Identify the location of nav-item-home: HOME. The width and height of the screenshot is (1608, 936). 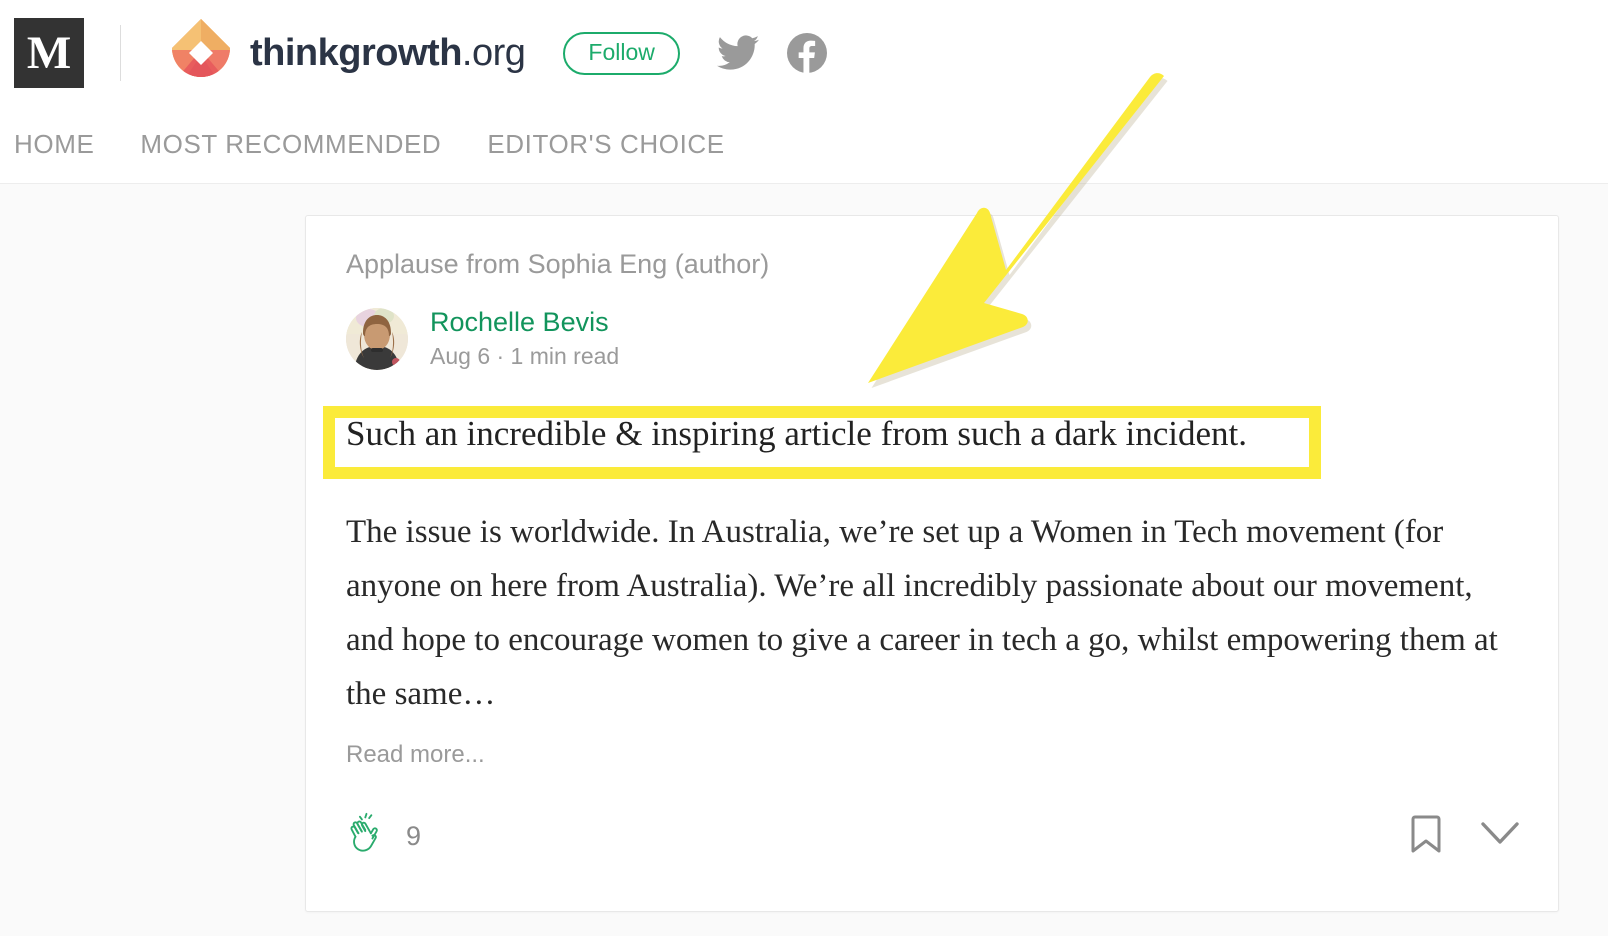
(54, 144).